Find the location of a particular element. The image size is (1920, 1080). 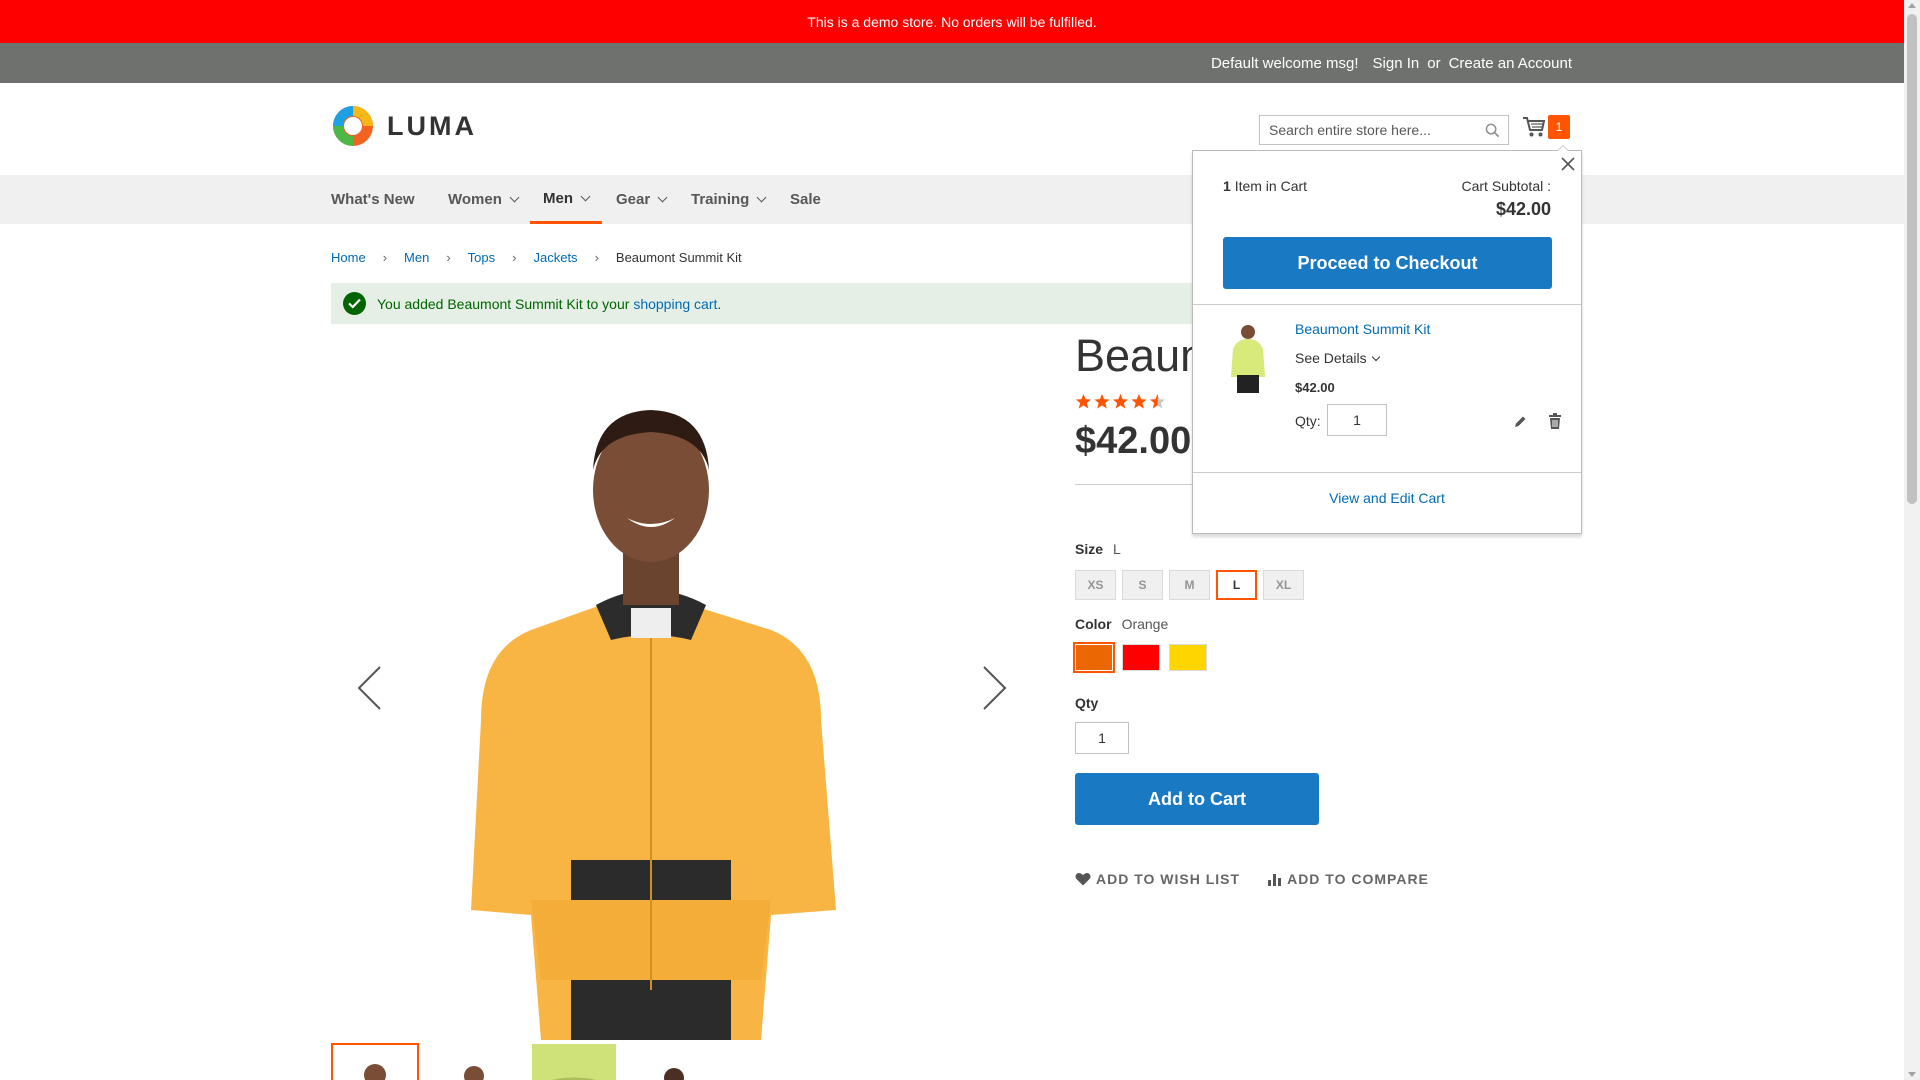

nav-item-gear: Gear is located at coordinates (642, 199).